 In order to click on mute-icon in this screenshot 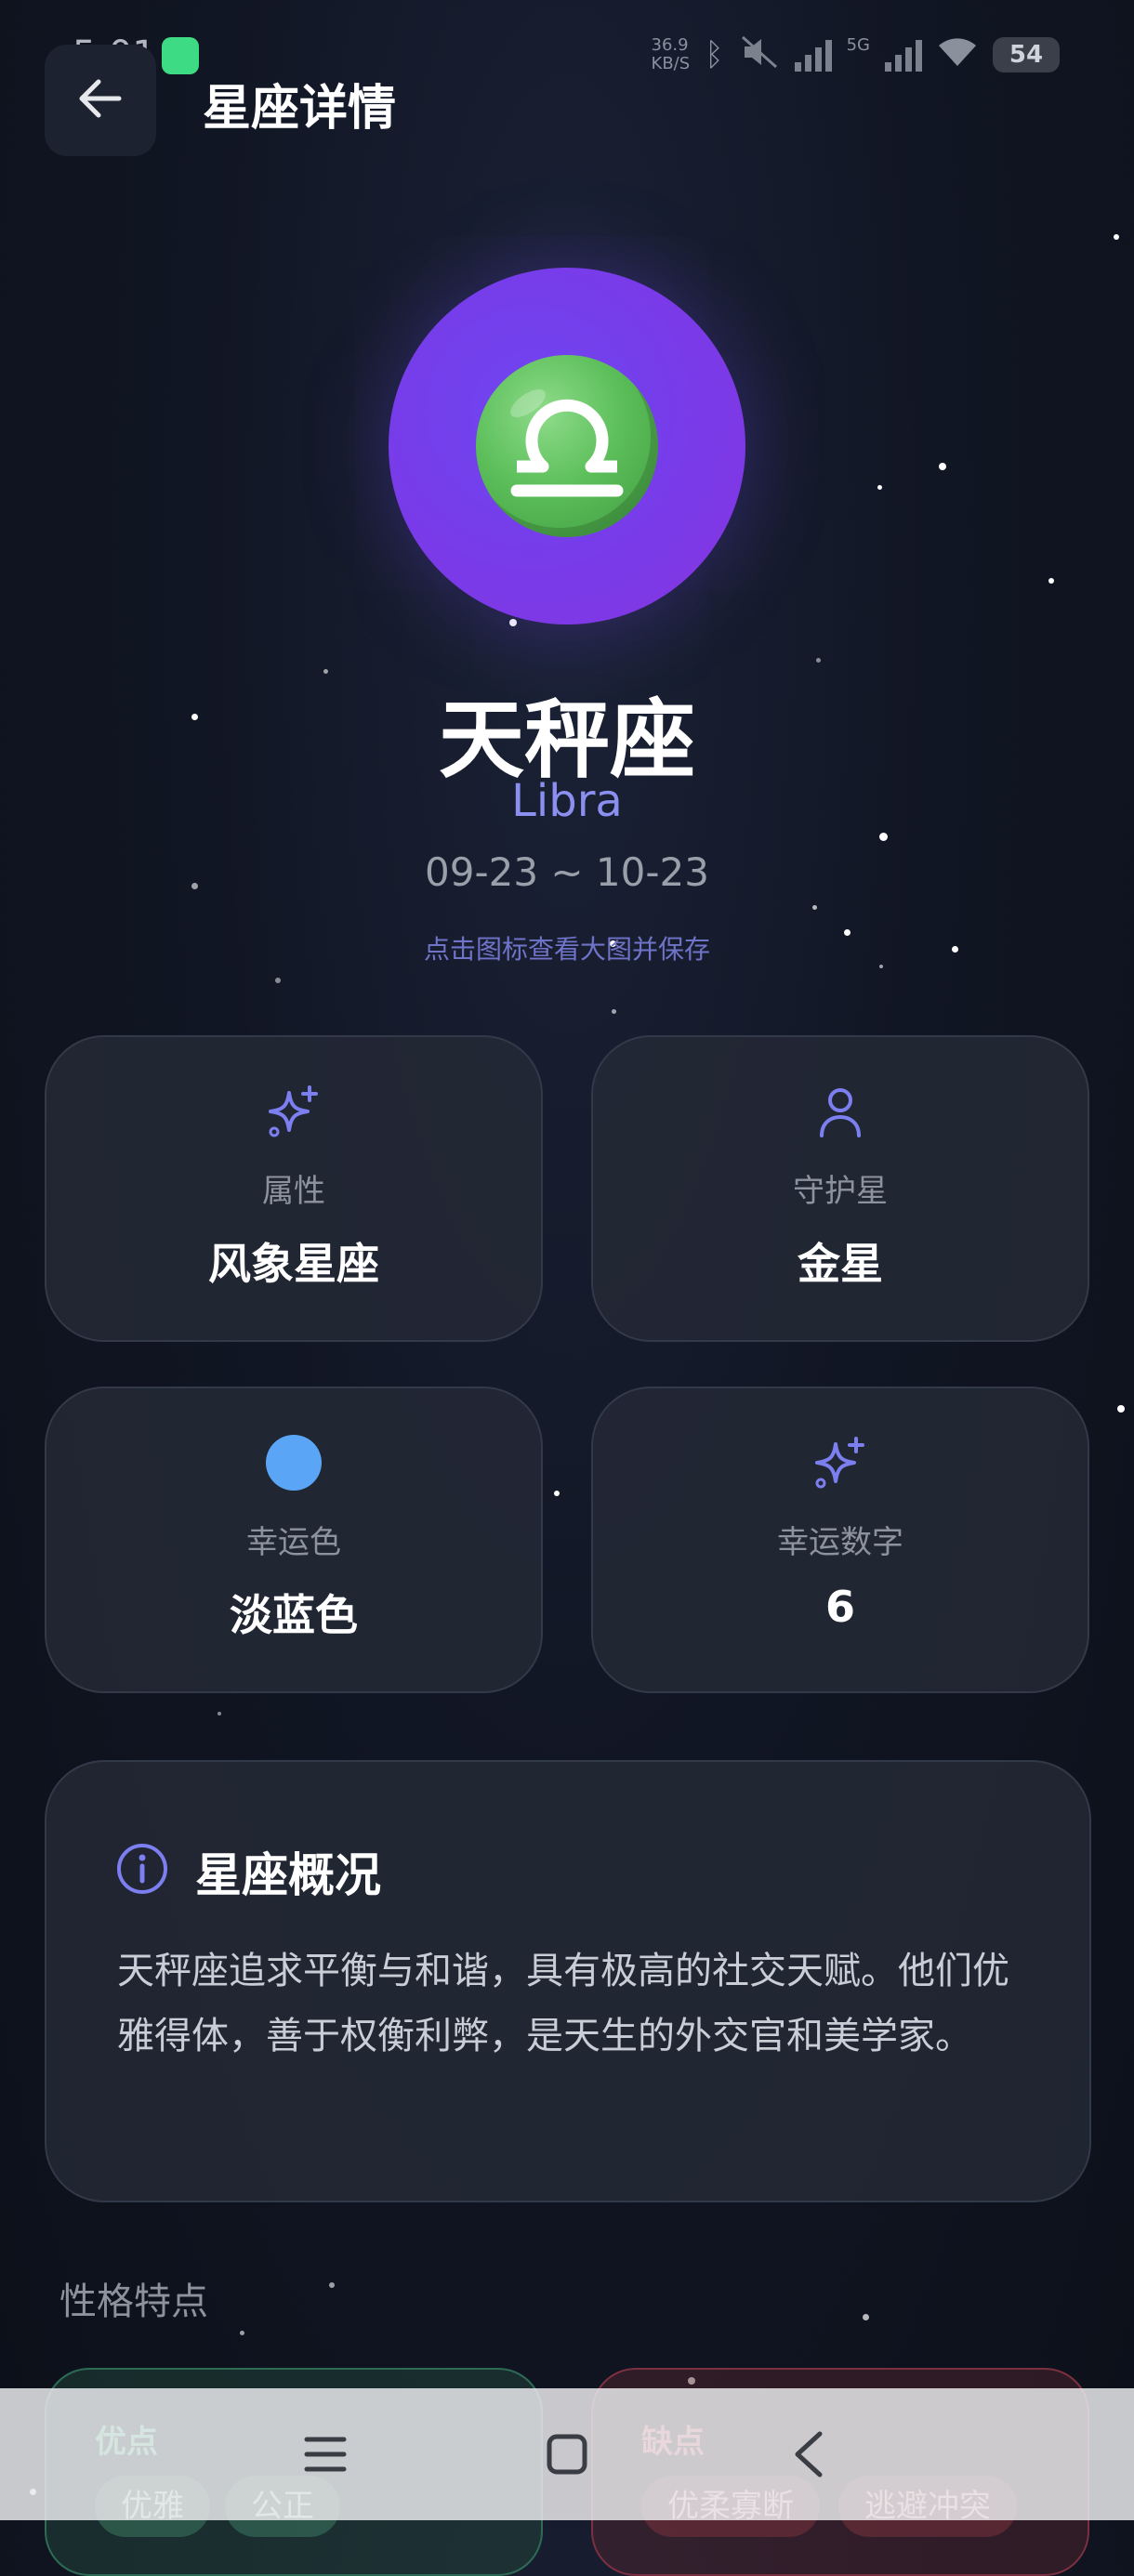, I will do `click(760, 54)`.